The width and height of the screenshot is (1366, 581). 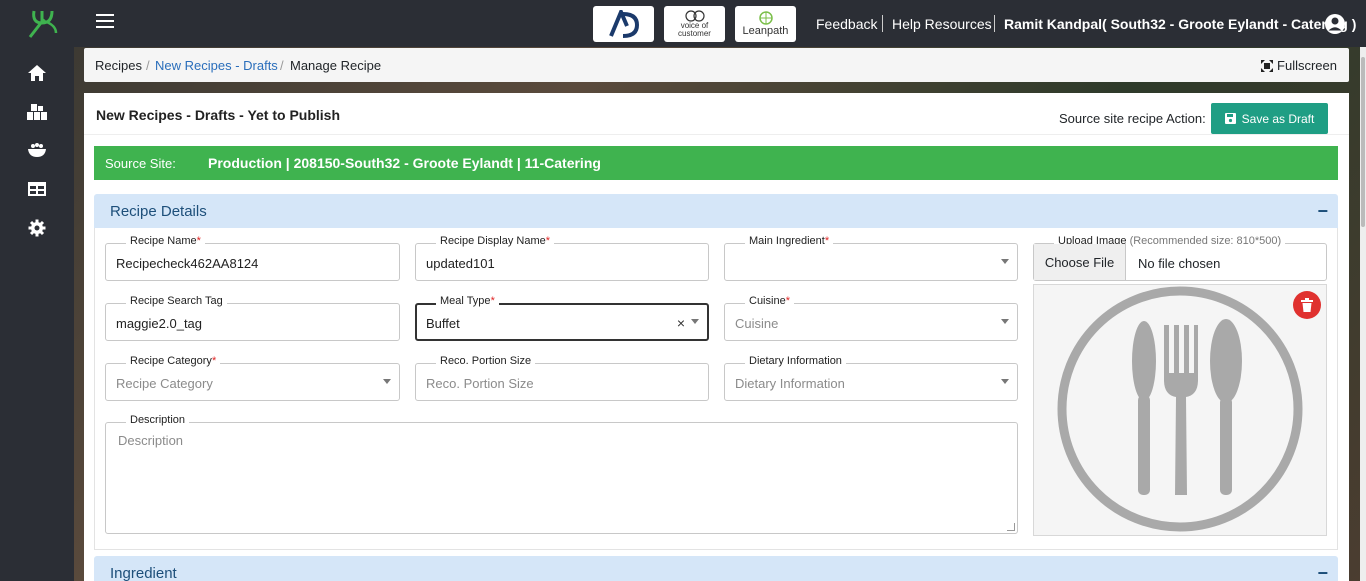 I want to click on portion-size-label: Reco. Portion Size, so click(x=486, y=361).